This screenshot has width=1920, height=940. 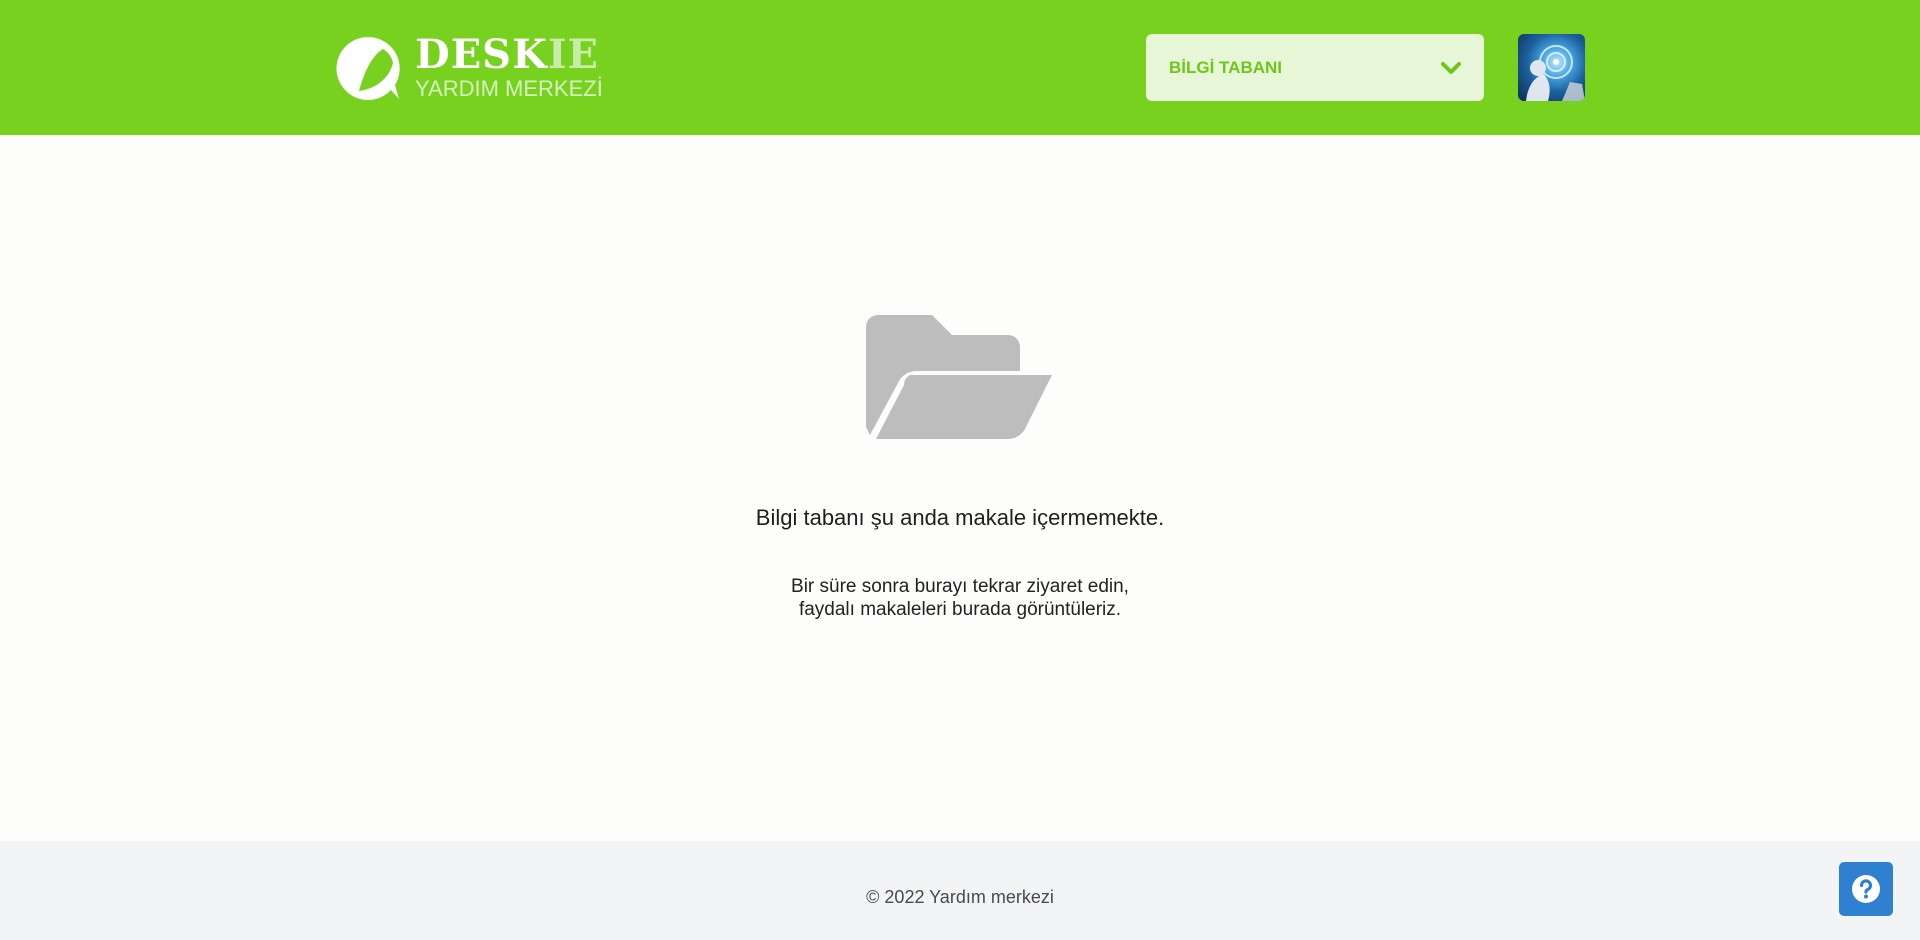 I want to click on empty-state-title: Bilgi tabanı şu anda makale içermemekte., so click(x=960, y=517).